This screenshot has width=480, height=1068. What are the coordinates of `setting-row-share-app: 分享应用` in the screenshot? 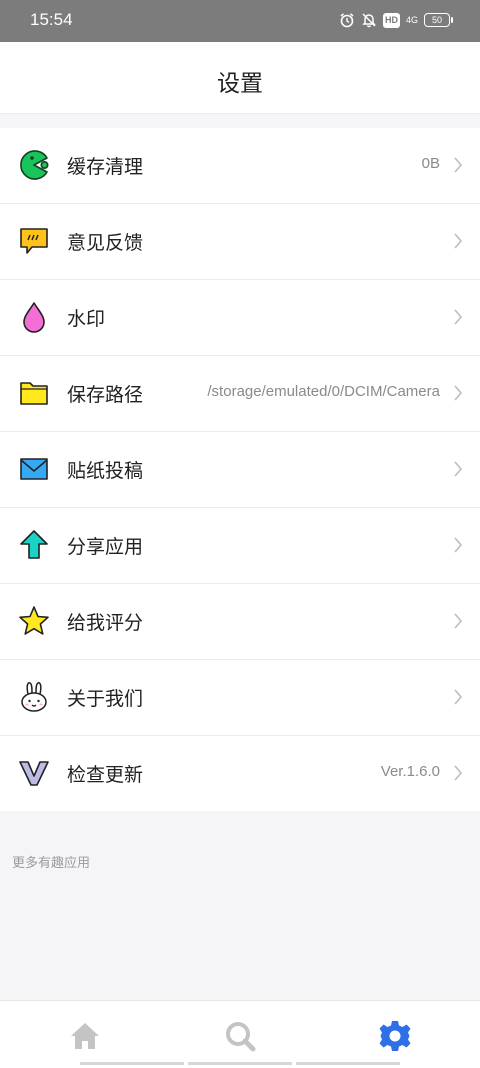 It's located at (240, 546).